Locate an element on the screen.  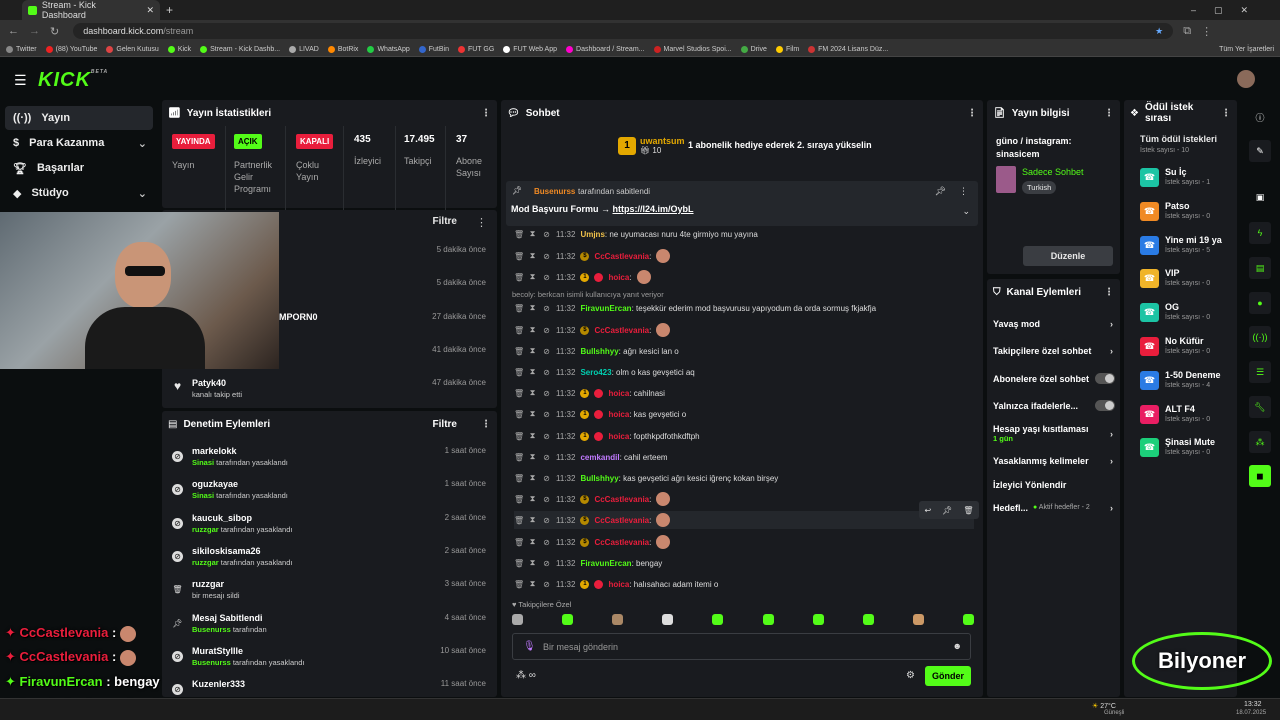
chat-username: Sero423 is located at coordinates (595, 372).